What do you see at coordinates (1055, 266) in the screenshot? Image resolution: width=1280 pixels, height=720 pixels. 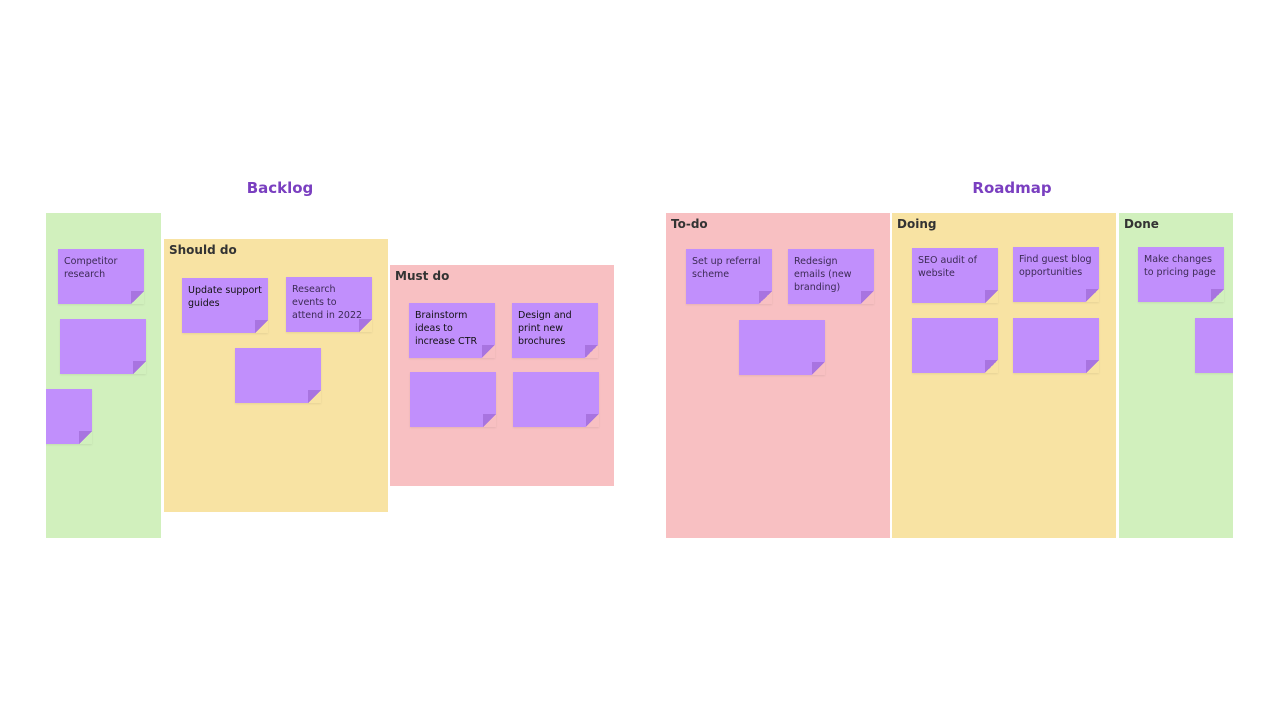 I see `sticky-note-text: Find guest blog opportunities` at bounding box center [1055, 266].